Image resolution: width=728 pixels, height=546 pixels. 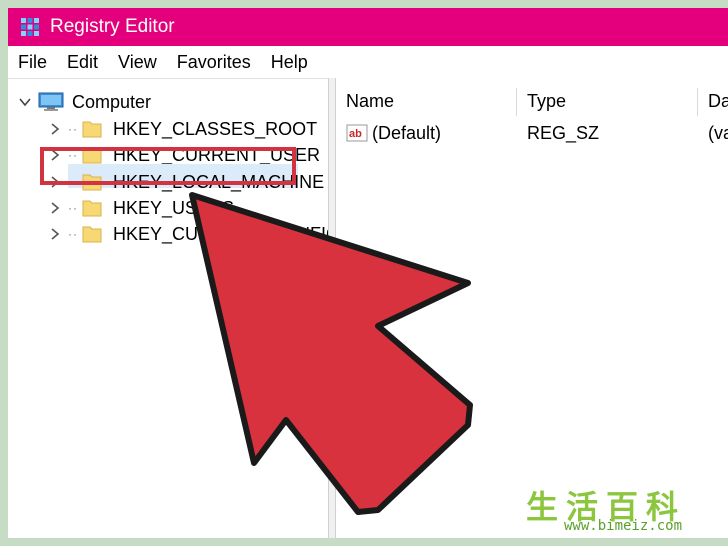 What do you see at coordinates (623, 526) in the screenshot?
I see `watermark-url: www.bimeiz.com` at bounding box center [623, 526].